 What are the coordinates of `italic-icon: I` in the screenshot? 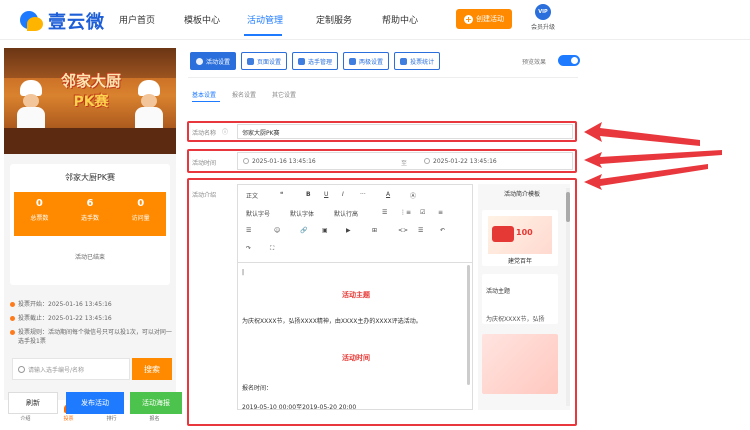 It's located at (343, 194).